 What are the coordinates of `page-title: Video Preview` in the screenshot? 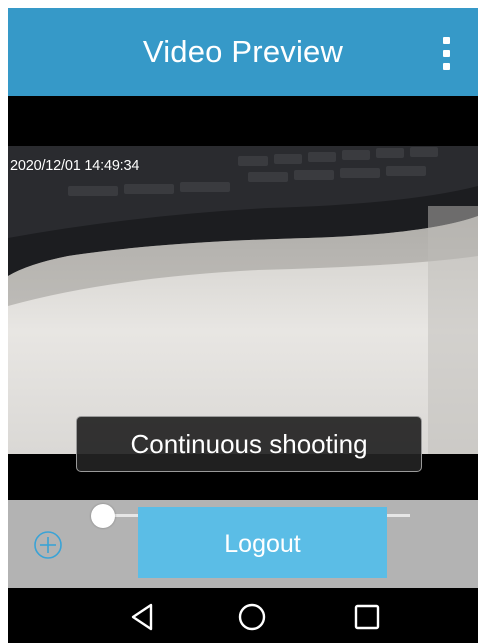 It's located at (243, 51).